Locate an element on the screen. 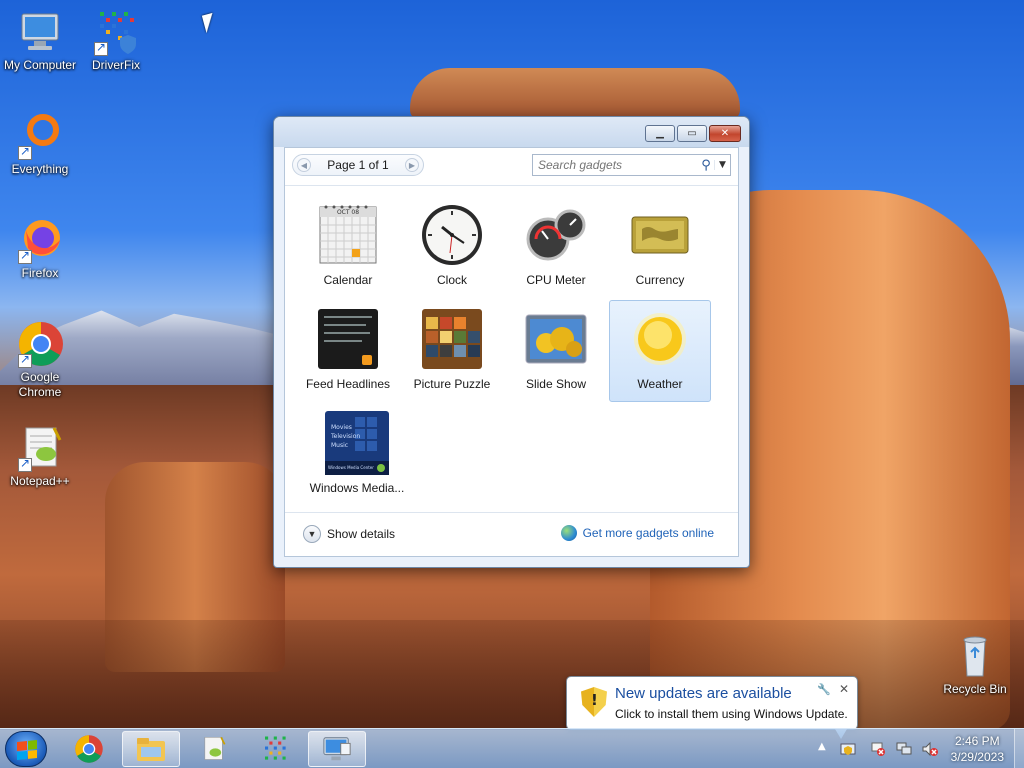 The height and width of the screenshot is (768, 1024). taskbar-driverfix-button is located at coordinates (275, 749).